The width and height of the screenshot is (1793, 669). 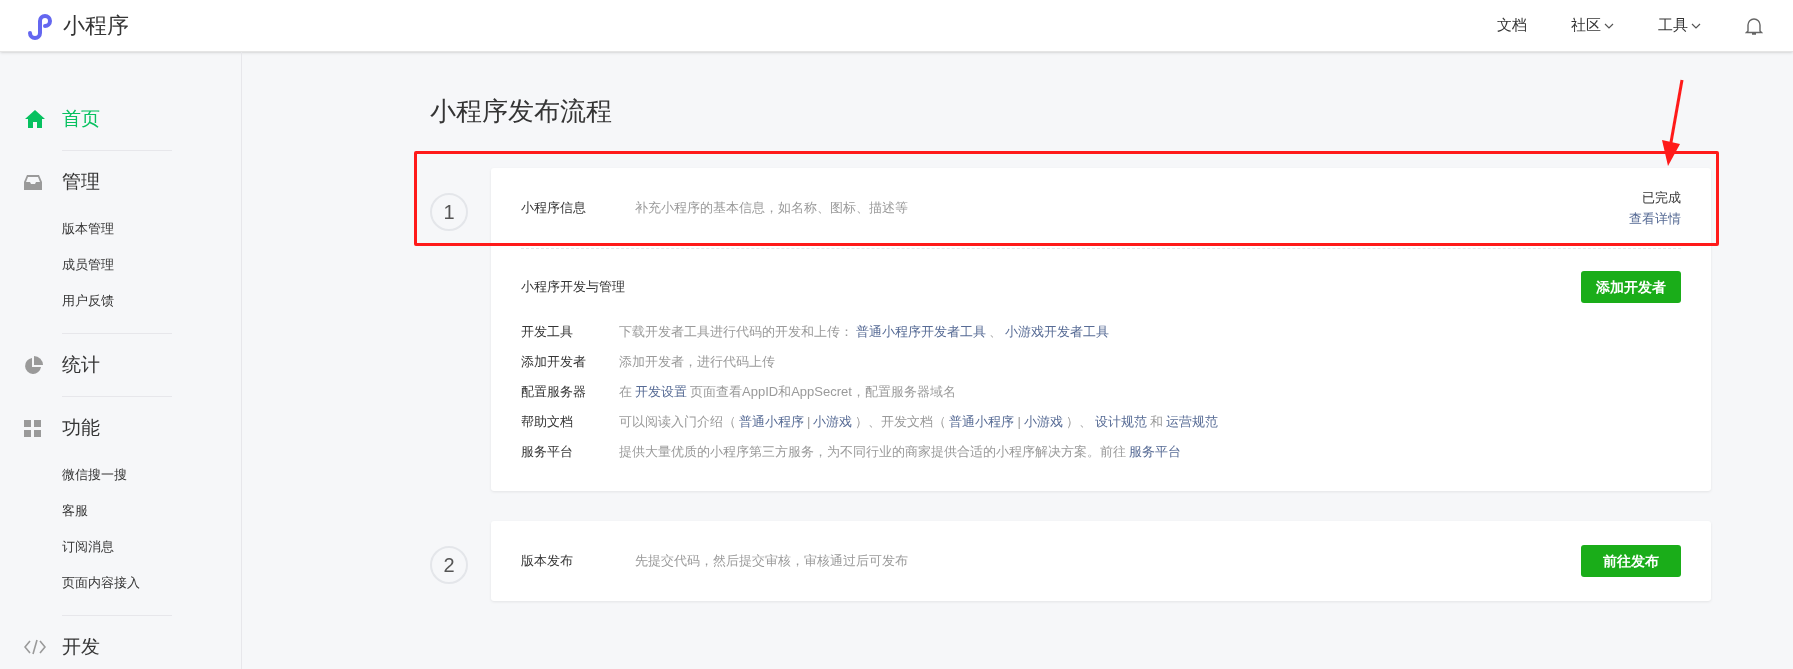 I want to click on sidebar-subitem: 微信搜一搜, so click(x=94, y=475).